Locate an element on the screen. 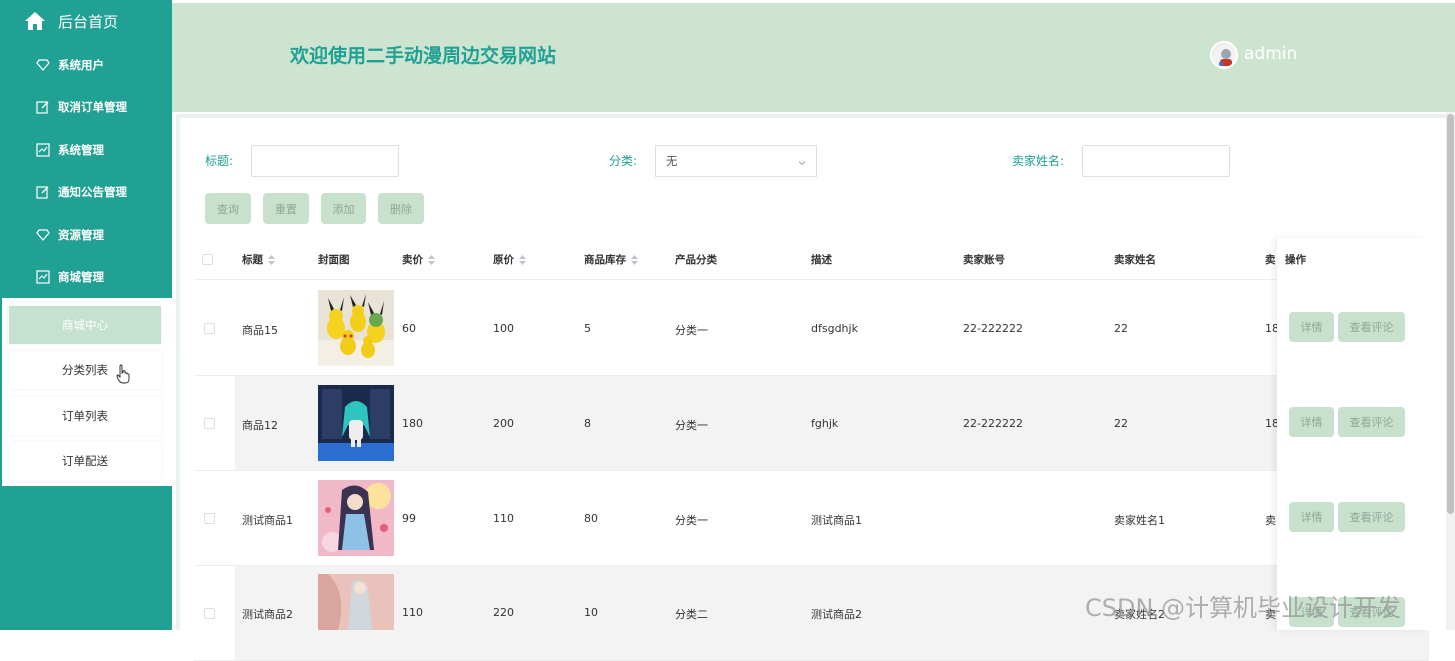 This screenshot has width=1455, height=661. category-select: 无 is located at coordinates (736, 161).